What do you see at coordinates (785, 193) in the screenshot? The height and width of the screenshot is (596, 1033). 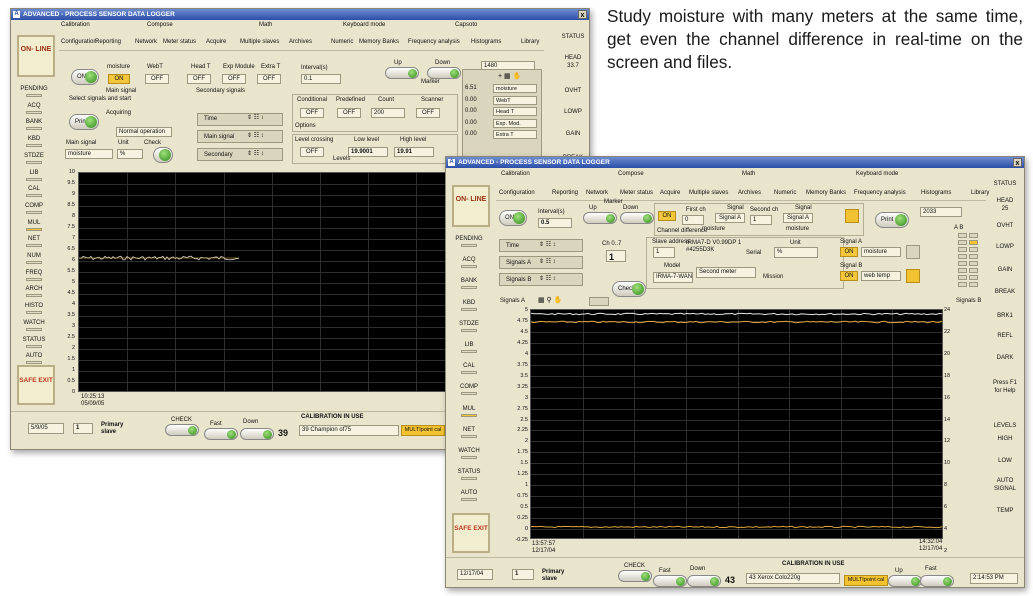 I see `tab-numeric: Numeric` at bounding box center [785, 193].